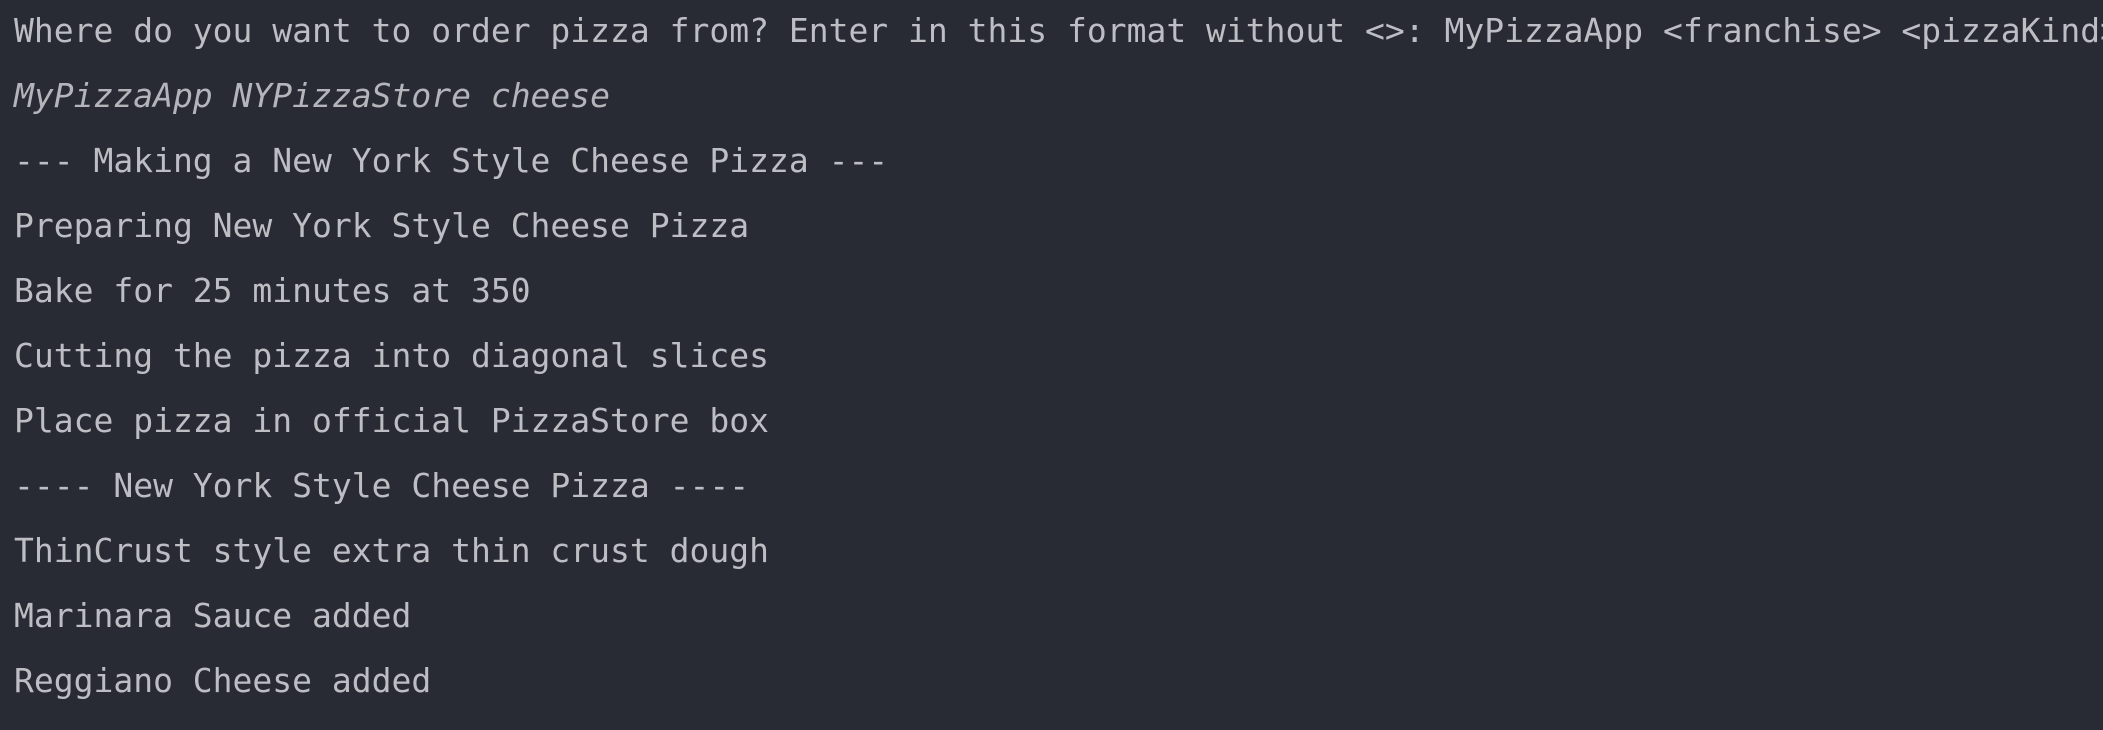  What do you see at coordinates (272, 290) in the screenshot?
I see `output-line: Bake for 25 minutes at 350` at bounding box center [272, 290].